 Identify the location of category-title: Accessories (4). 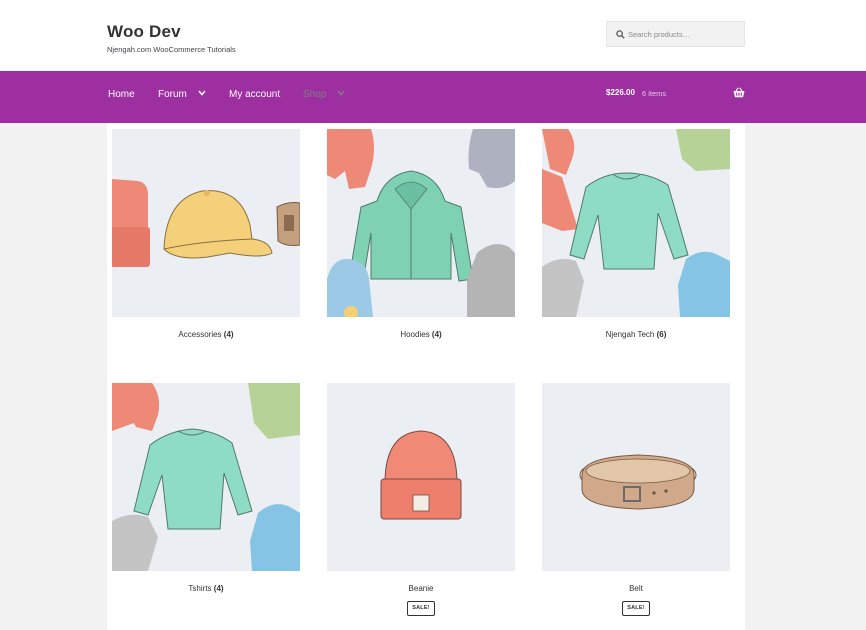
(206, 334).